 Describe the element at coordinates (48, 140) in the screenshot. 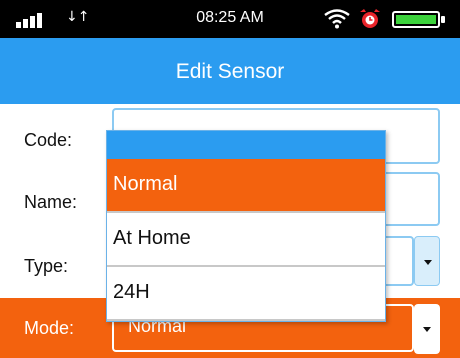

I see `code-label: Code:` at that location.